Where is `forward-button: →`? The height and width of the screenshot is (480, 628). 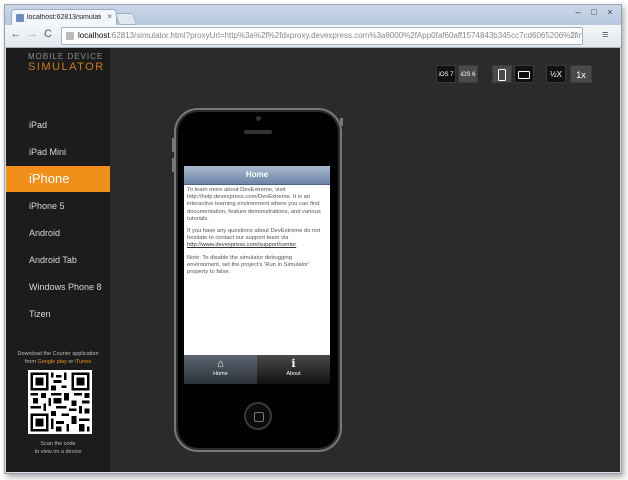 forward-button: → is located at coordinates (32, 34).